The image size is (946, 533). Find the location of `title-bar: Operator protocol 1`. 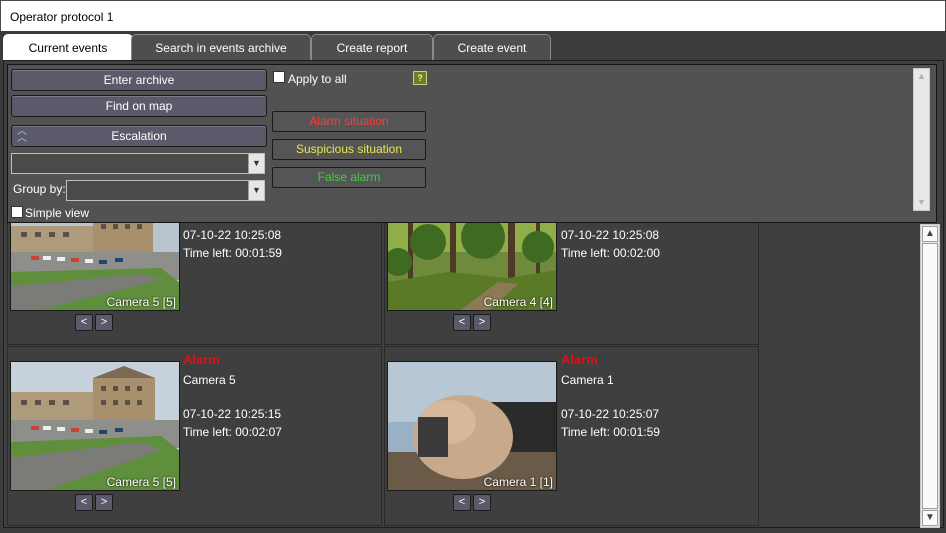

title-bar: Operator protocol 1 is located at coordinates (473, 15).